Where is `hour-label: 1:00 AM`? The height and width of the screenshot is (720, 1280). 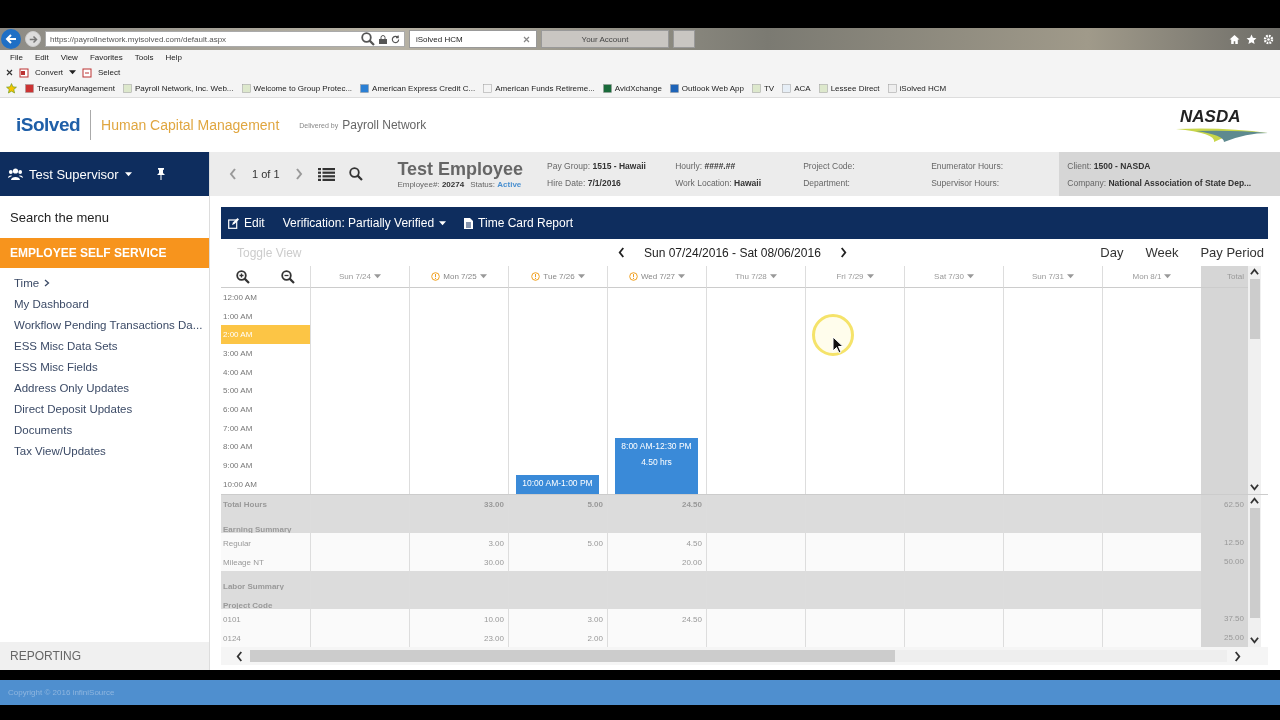 hour-label: 1:00 AM is located at coordinates (265, 316).